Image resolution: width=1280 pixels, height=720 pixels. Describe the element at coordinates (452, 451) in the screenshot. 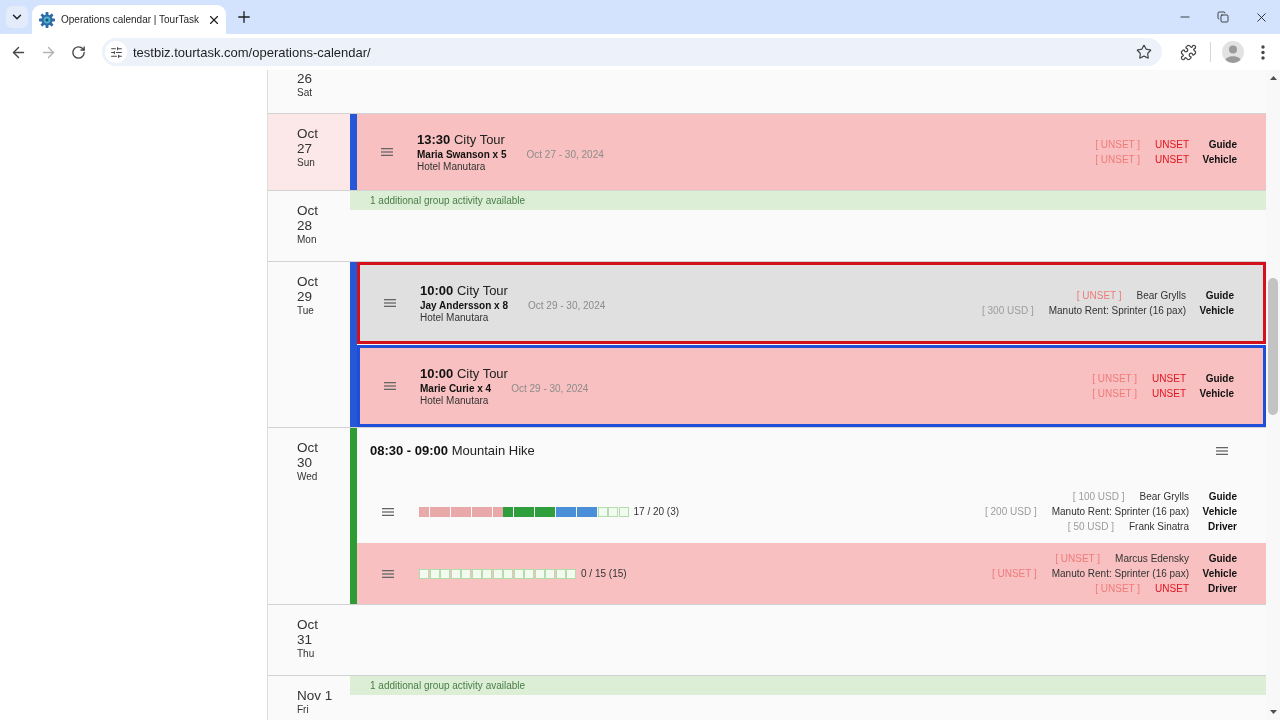

I see `group-title: 08:30 - 09:00 Mountain Hike` at that location.